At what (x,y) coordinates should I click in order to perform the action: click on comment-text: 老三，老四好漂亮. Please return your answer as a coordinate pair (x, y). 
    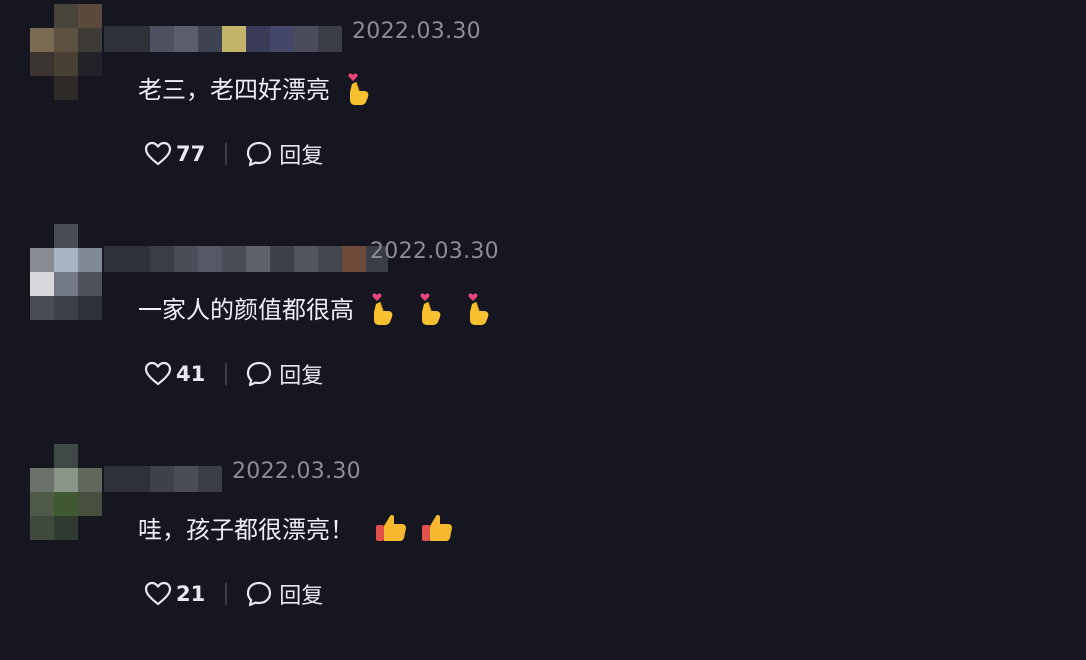
    Looking at the image, I should click on (256, 87).